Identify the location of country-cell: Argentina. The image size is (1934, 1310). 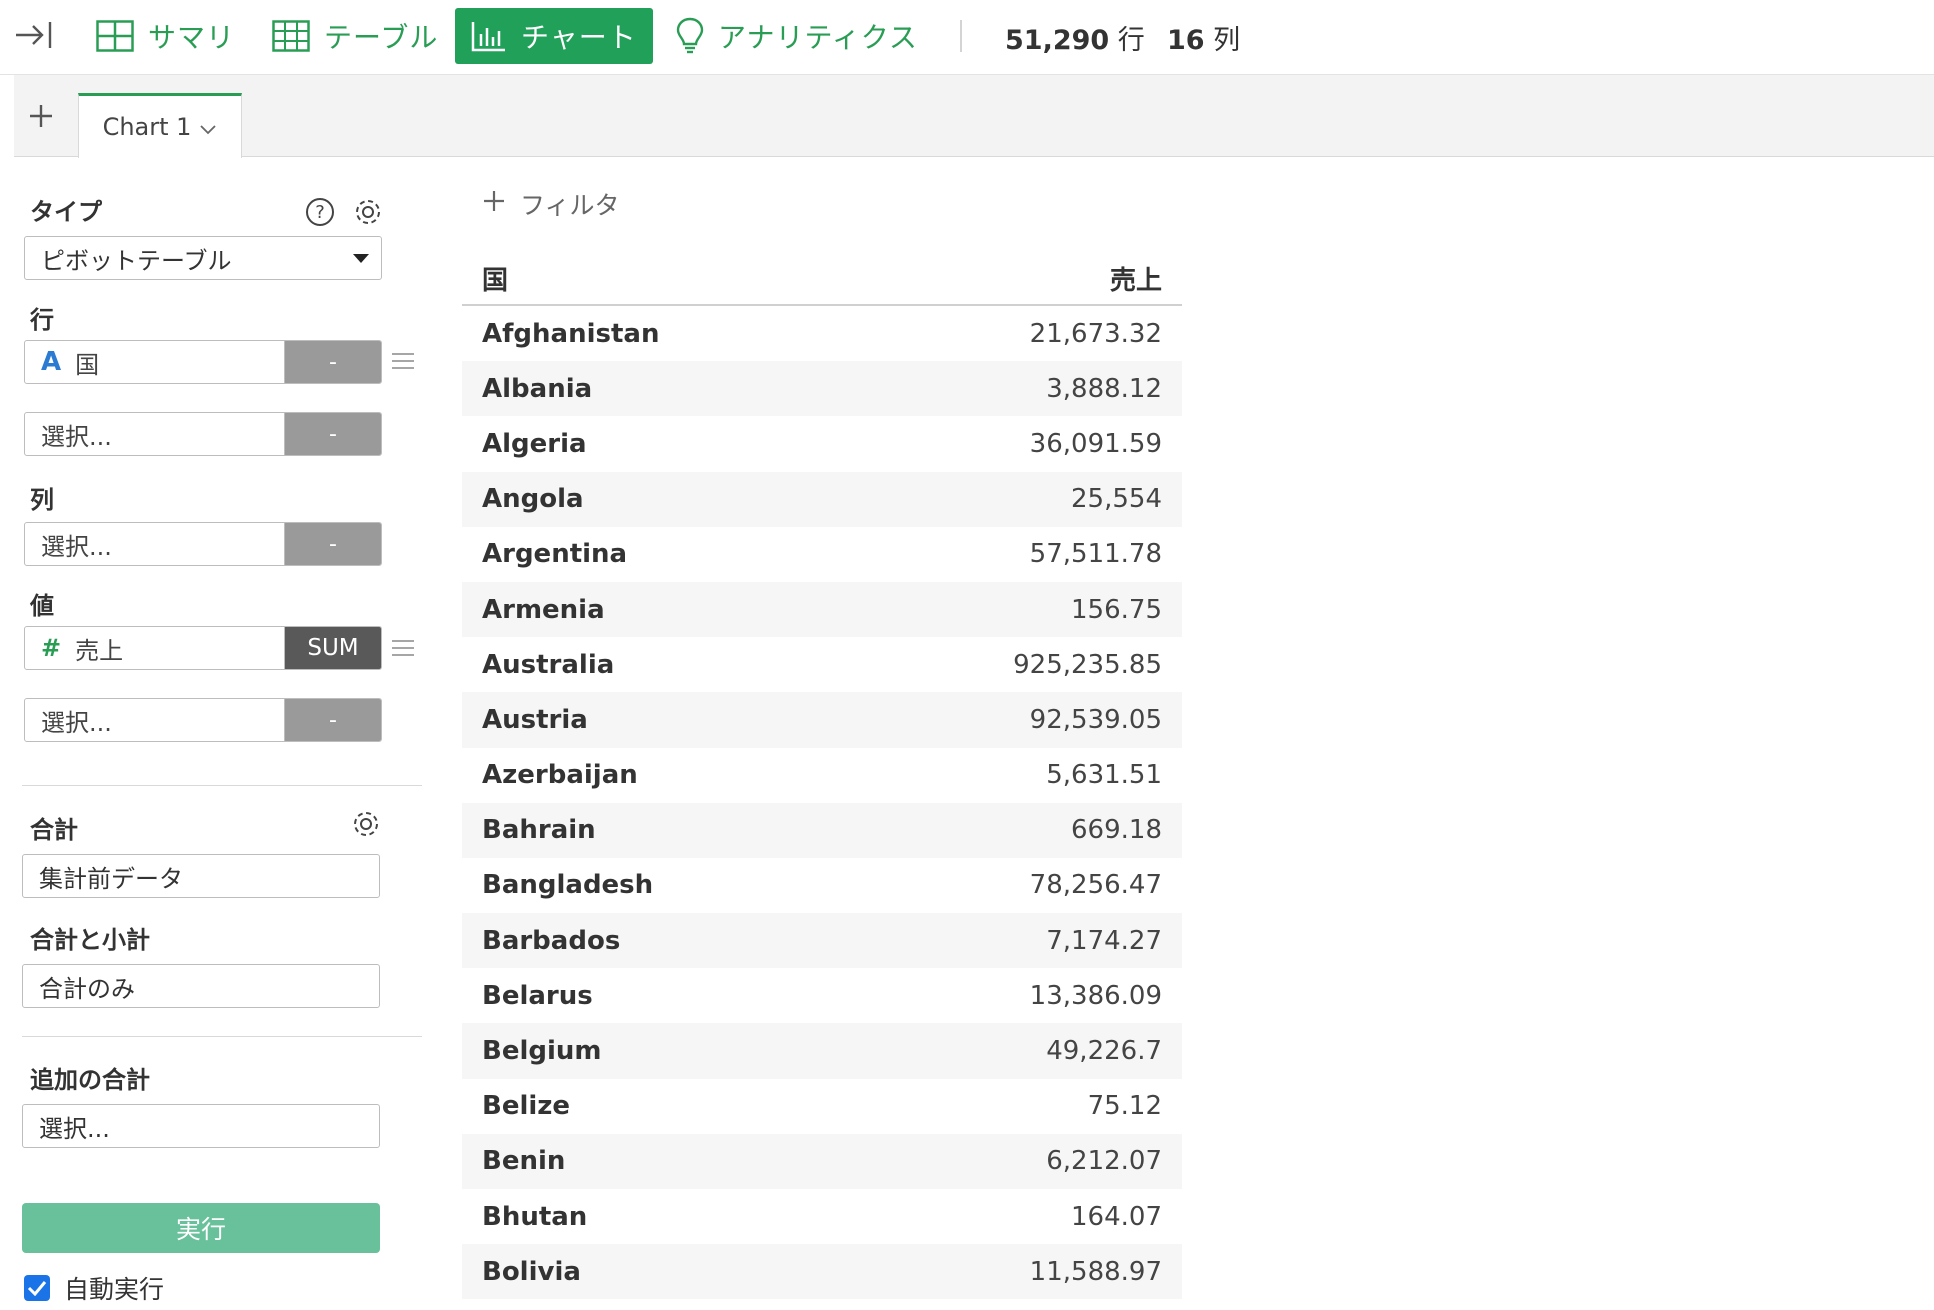
(555, 554).